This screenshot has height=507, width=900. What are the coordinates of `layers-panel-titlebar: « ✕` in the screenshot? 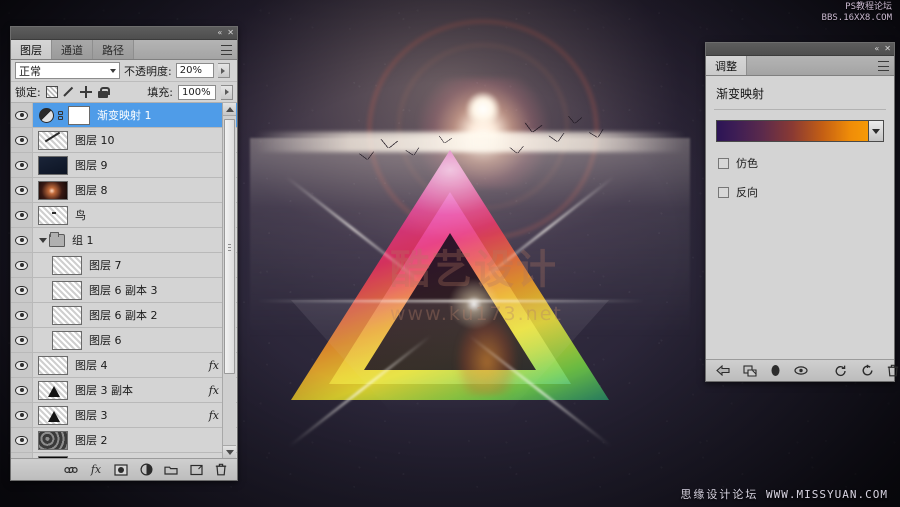 It's located at (124, 33).